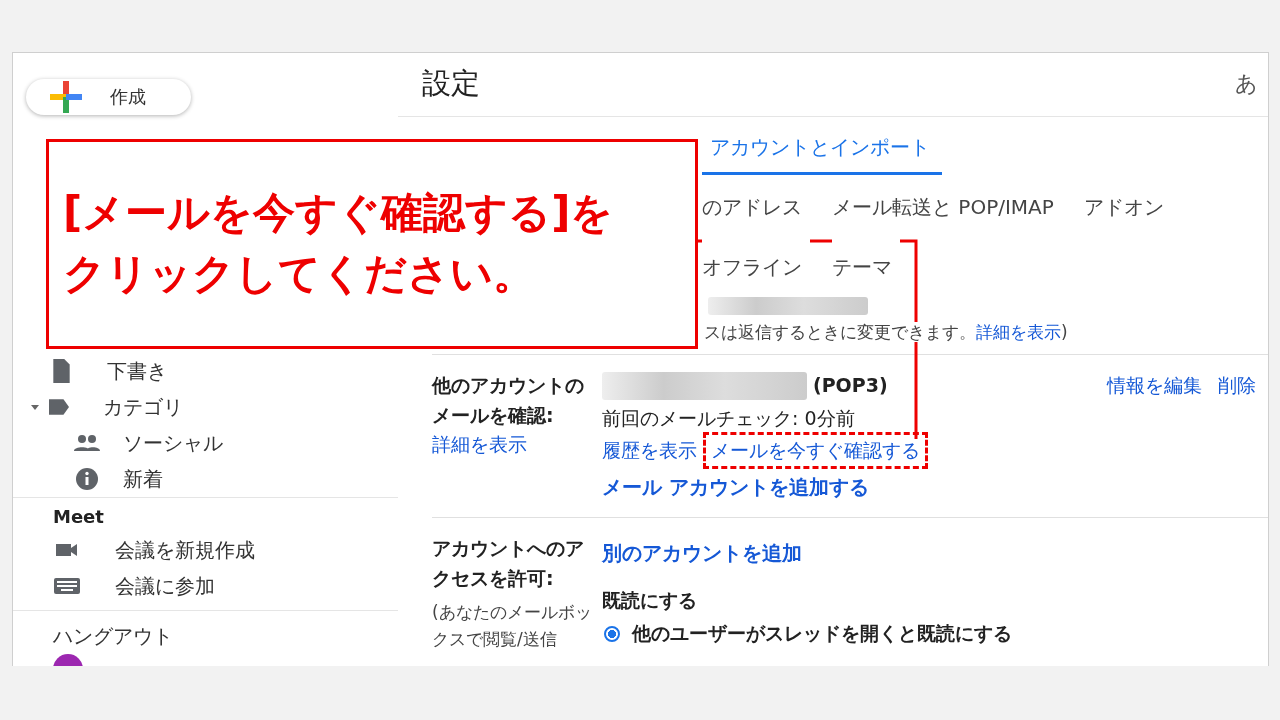 The image size is (1280, 720). What do you see at coordinates (508, 563) in the screenshot?
I see `section-label: アカウントへのアクセスを許可:` at bounding box center [508, 563].